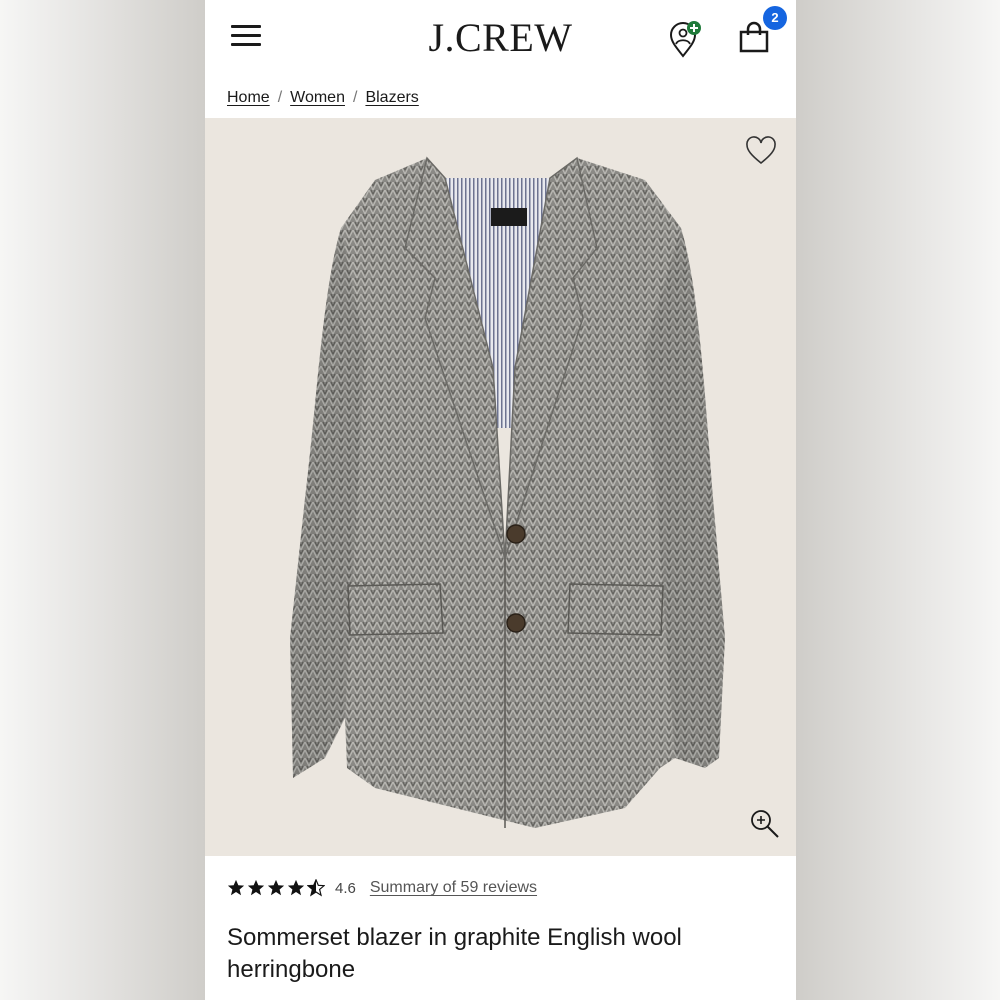 The height and width of the screenshot is (1000, 1000). Describe the element at coordinates (248, 97) in the screenshot. I see `breadcrumb-home: Home` at that location.